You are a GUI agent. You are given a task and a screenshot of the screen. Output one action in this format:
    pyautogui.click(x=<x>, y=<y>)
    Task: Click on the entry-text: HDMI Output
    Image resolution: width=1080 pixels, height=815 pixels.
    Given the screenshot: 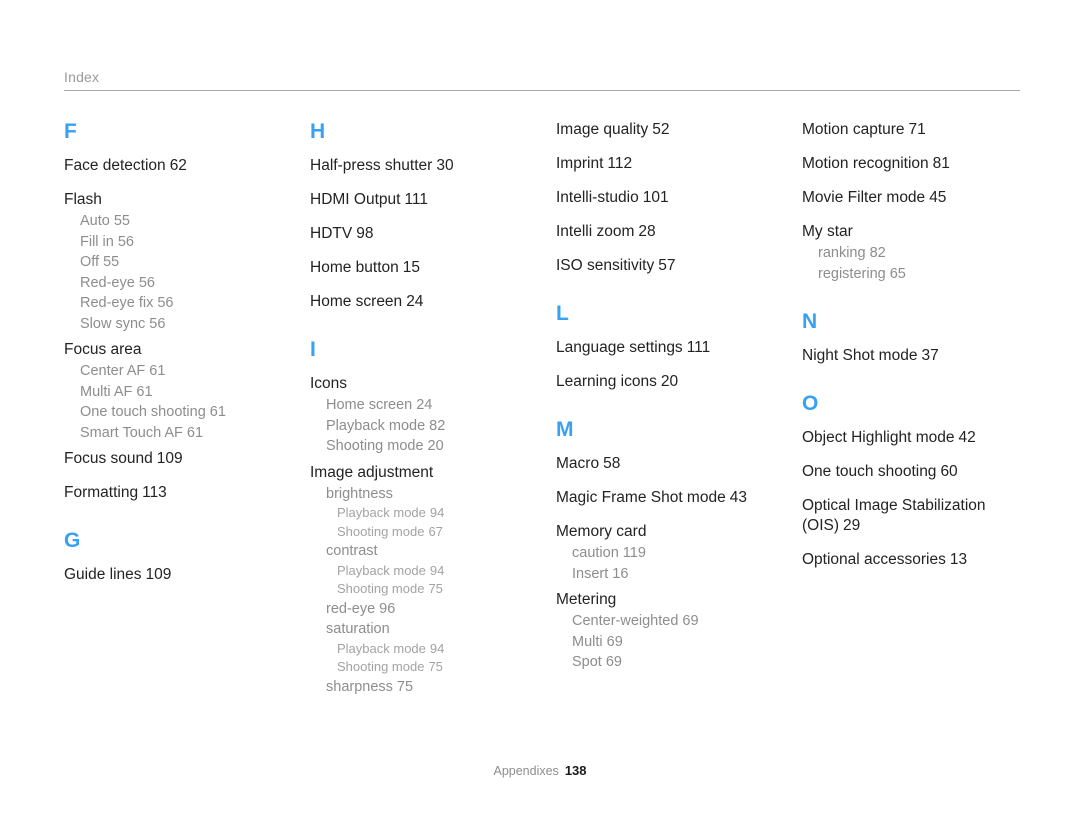 What is the action you would take?
    pyautogui.click(x=355, y=199)
    